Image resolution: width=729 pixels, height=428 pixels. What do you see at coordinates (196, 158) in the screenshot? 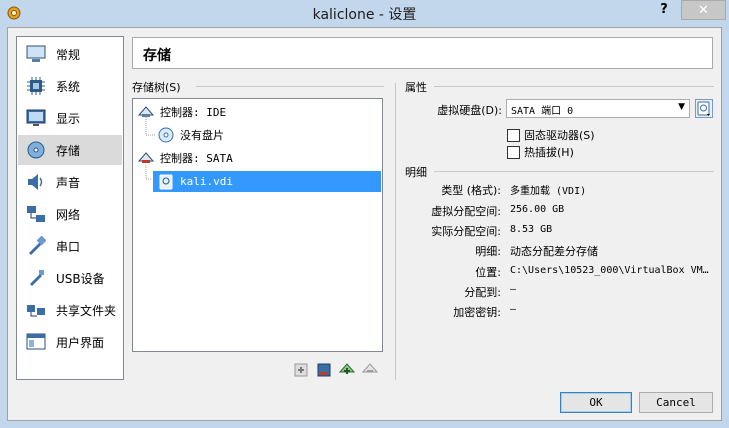
I see `tree-item-label: 控制器: SATA` at bounding box center [196, 158].